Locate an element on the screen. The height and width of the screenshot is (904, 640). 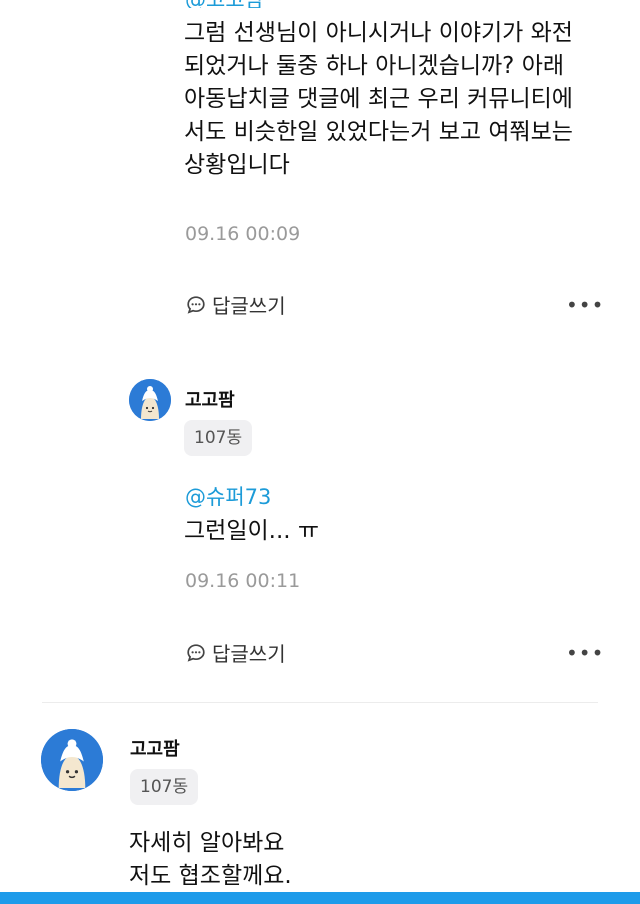
comment-line: 되었거나 둘중 하나 아니겠습니까? 아래 is located at coordinates (374, 66).